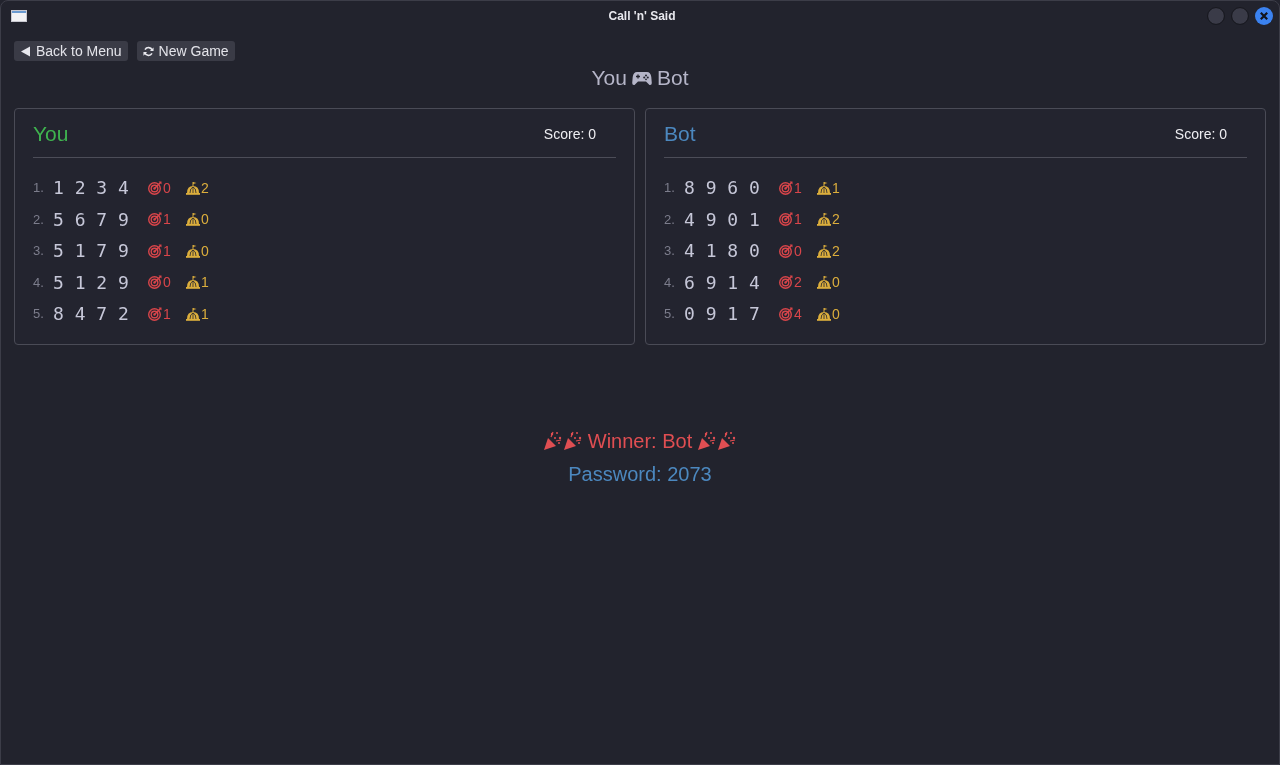 This screenshot has width=1280, height=765. What do you see at coordinates (25, 51) in the screenshot?
I see `back-triangle-icon` at bounding box center [25, 51].